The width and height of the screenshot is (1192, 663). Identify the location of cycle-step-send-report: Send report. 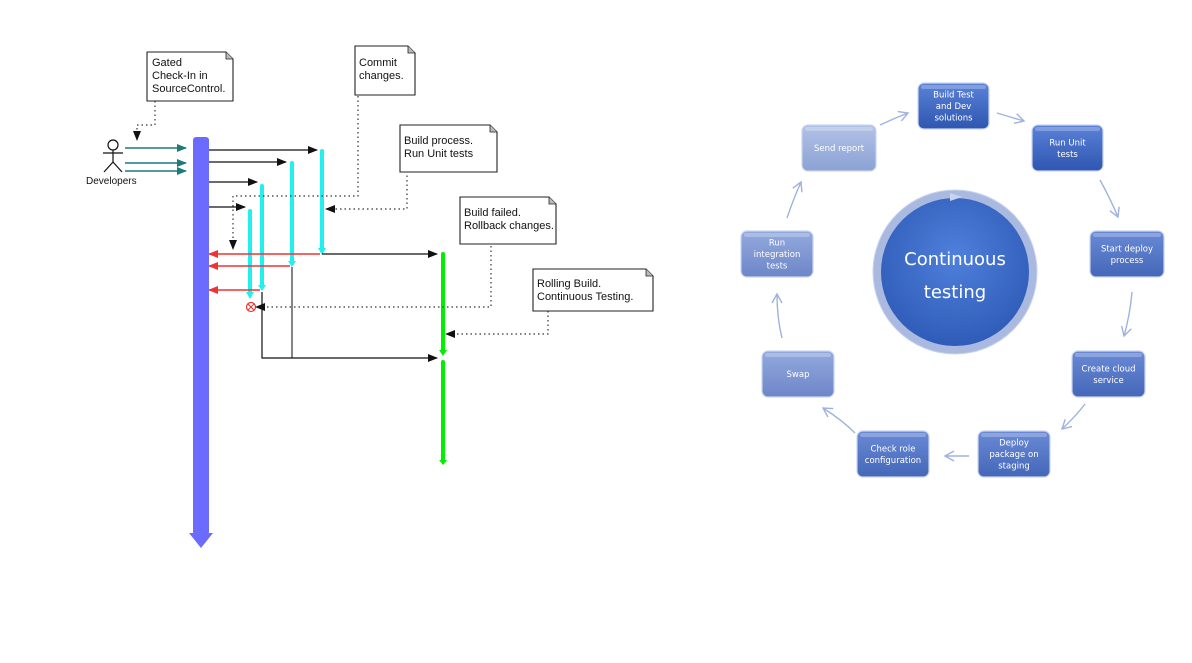
(839, 148).